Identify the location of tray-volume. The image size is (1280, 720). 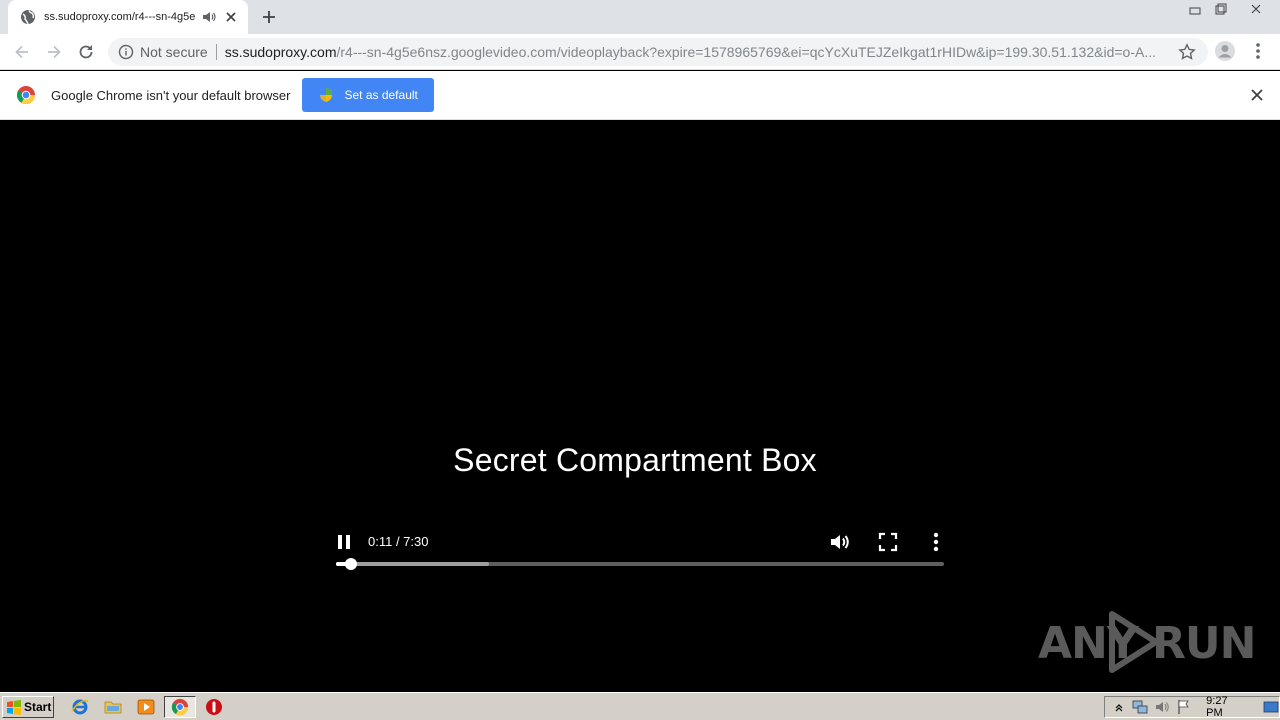
(1162, 707).